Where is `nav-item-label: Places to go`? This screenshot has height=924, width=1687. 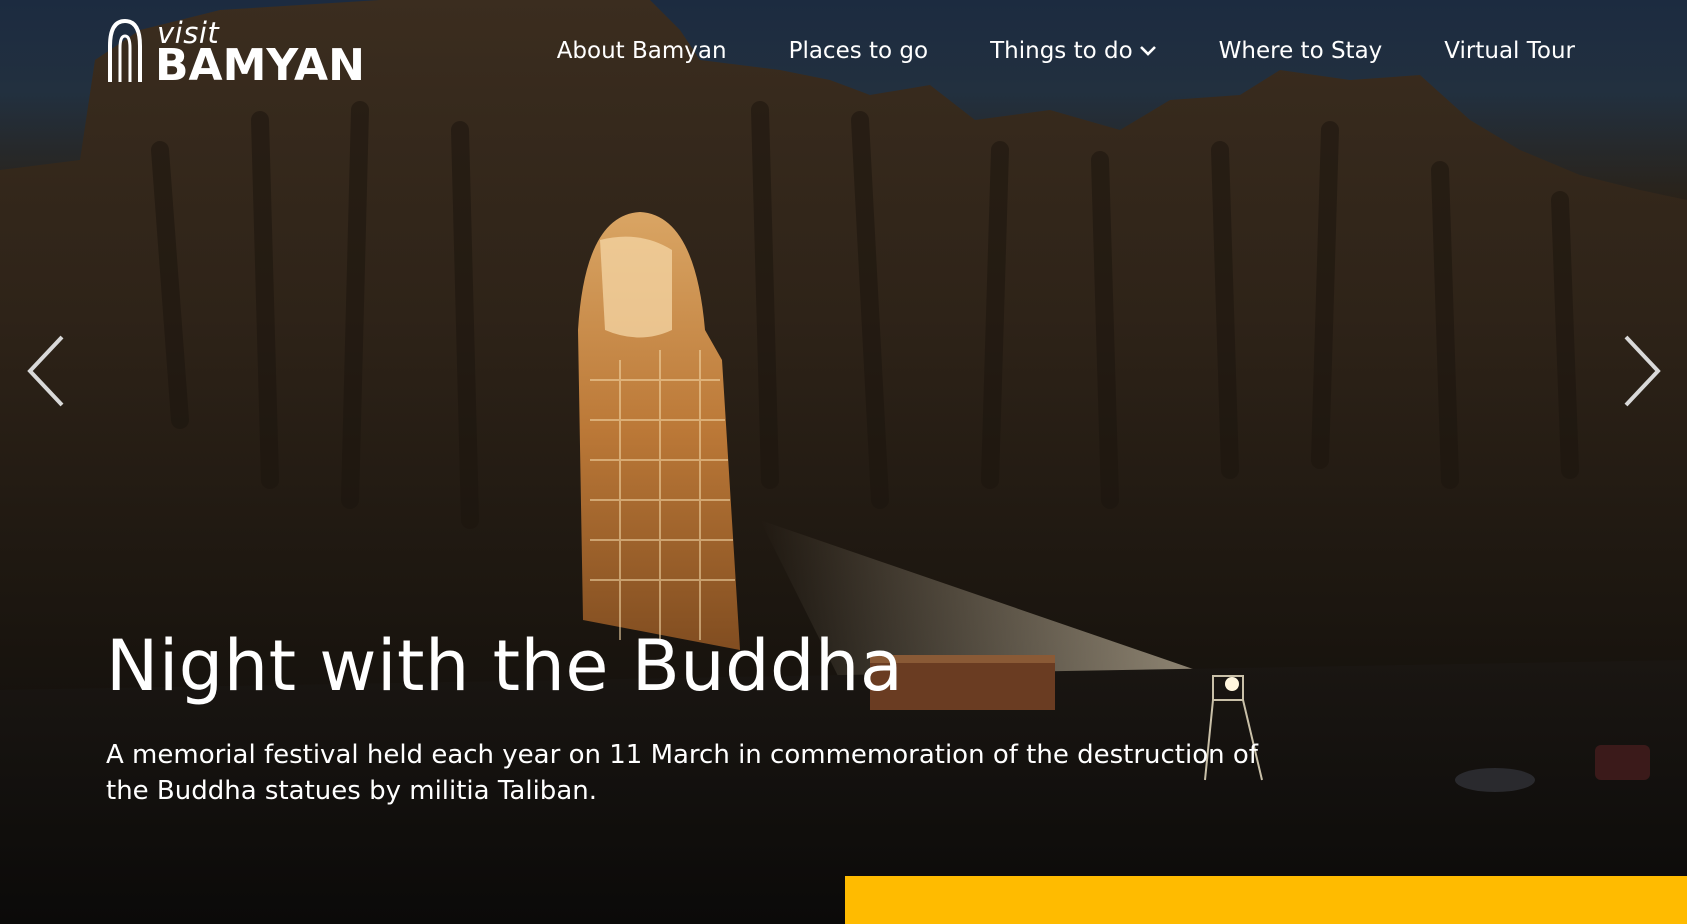 nav-item-label: Places to go is located at coordinates (858, 51).